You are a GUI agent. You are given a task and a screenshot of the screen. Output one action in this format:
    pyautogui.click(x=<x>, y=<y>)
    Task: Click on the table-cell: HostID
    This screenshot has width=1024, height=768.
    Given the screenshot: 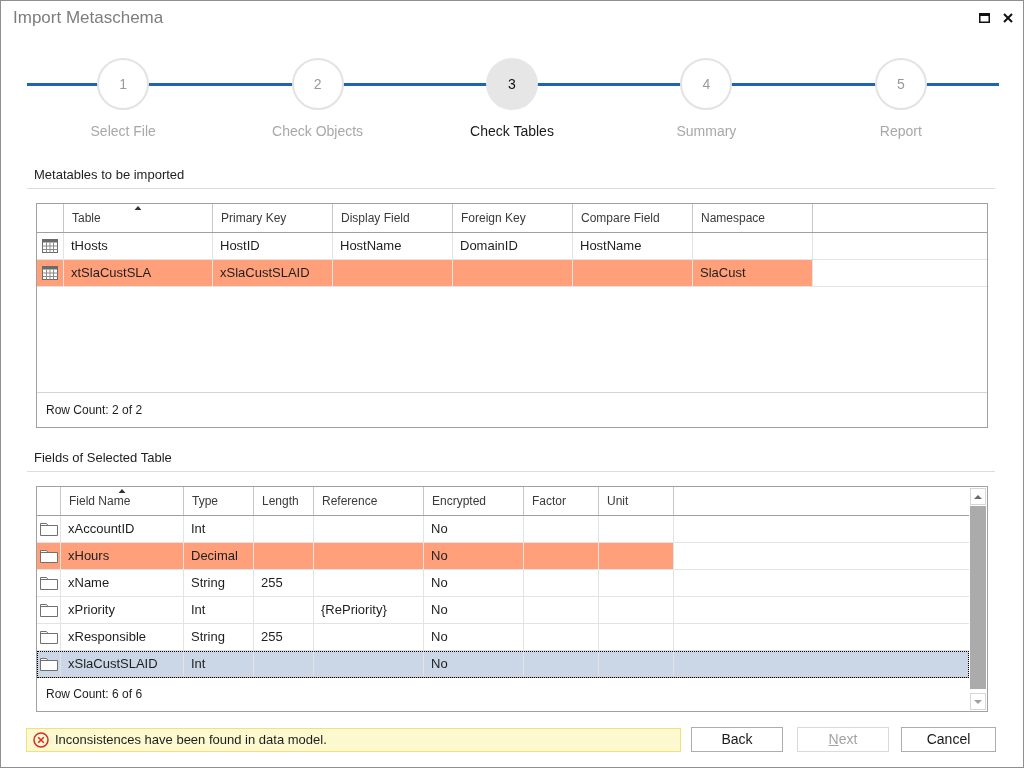 What is the action you would take?
    pyautogui.click(x=273, y=246)
    